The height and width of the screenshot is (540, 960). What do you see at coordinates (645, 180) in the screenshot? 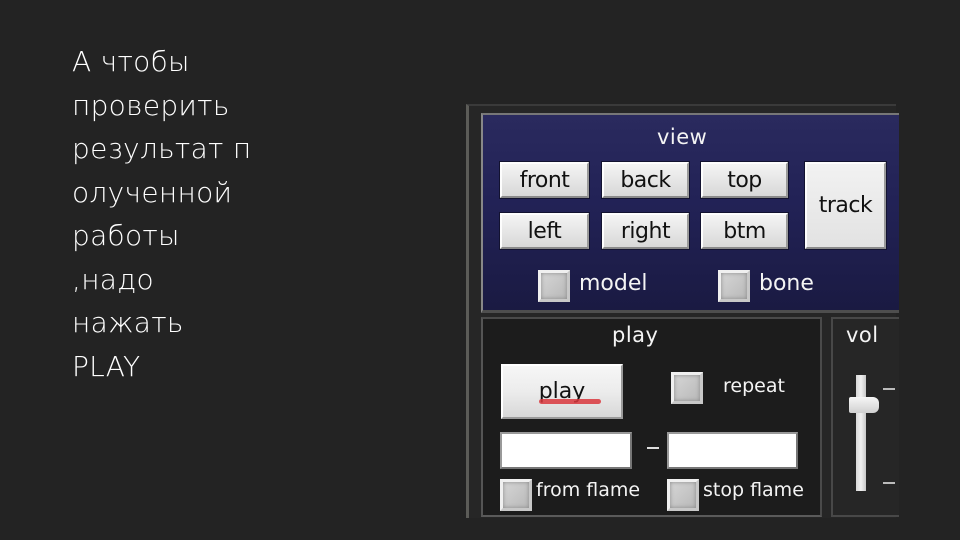
I see `back-view-button: back` at bounding box center [645, 180].